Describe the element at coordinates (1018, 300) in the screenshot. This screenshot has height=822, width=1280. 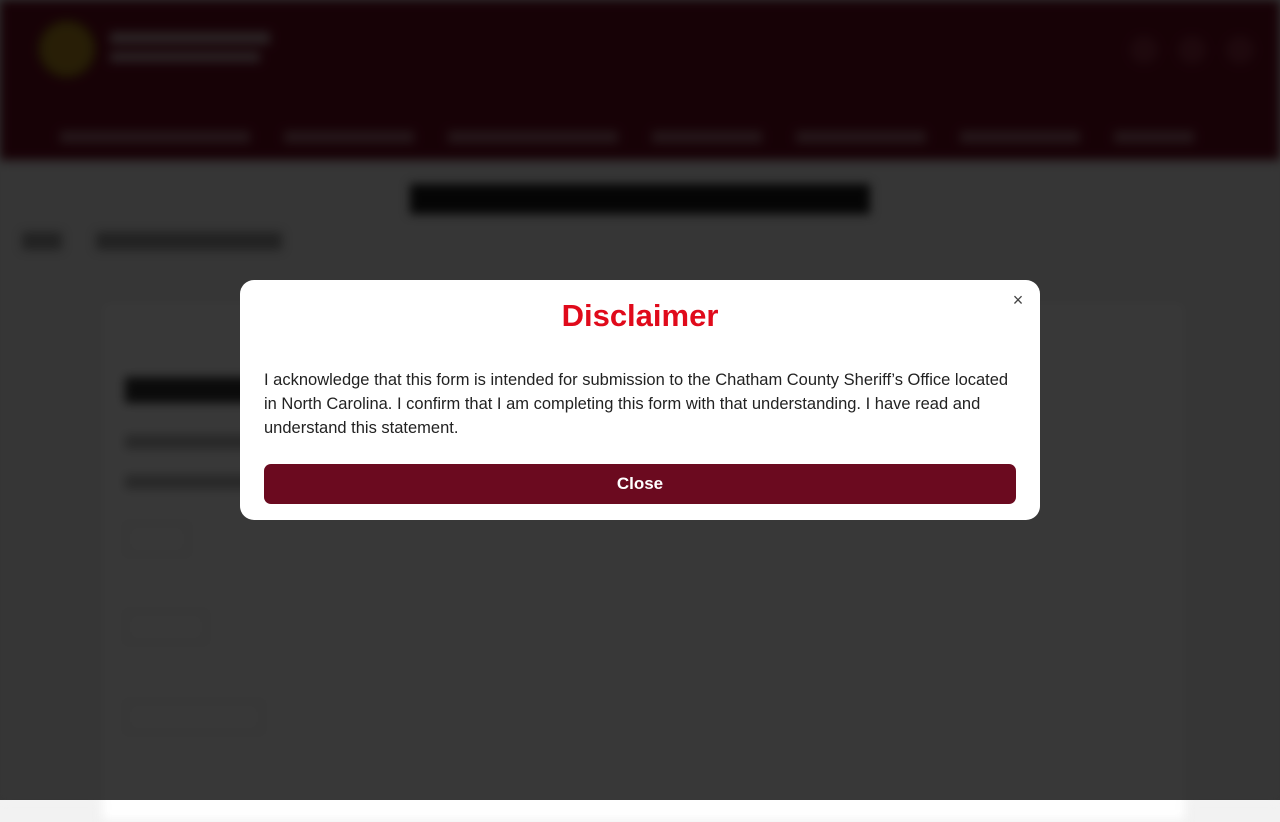
I see `close-icon: ×` at that location.